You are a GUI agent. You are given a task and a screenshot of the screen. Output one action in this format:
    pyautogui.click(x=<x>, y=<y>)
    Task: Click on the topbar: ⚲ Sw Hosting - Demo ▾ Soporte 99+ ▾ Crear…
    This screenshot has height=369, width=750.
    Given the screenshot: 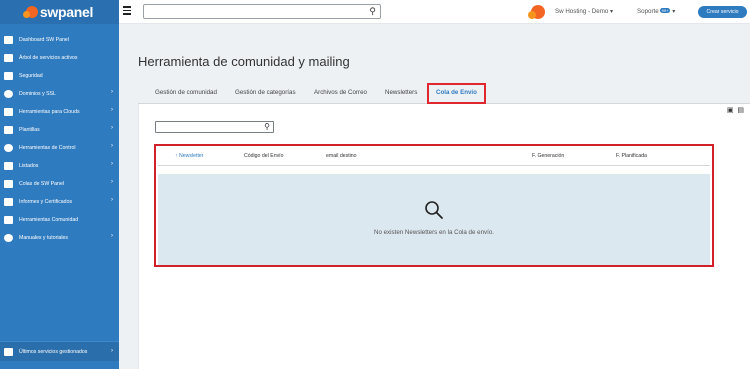 What is the action you would take?
    pyautogui.click(x=434, y=12)
    